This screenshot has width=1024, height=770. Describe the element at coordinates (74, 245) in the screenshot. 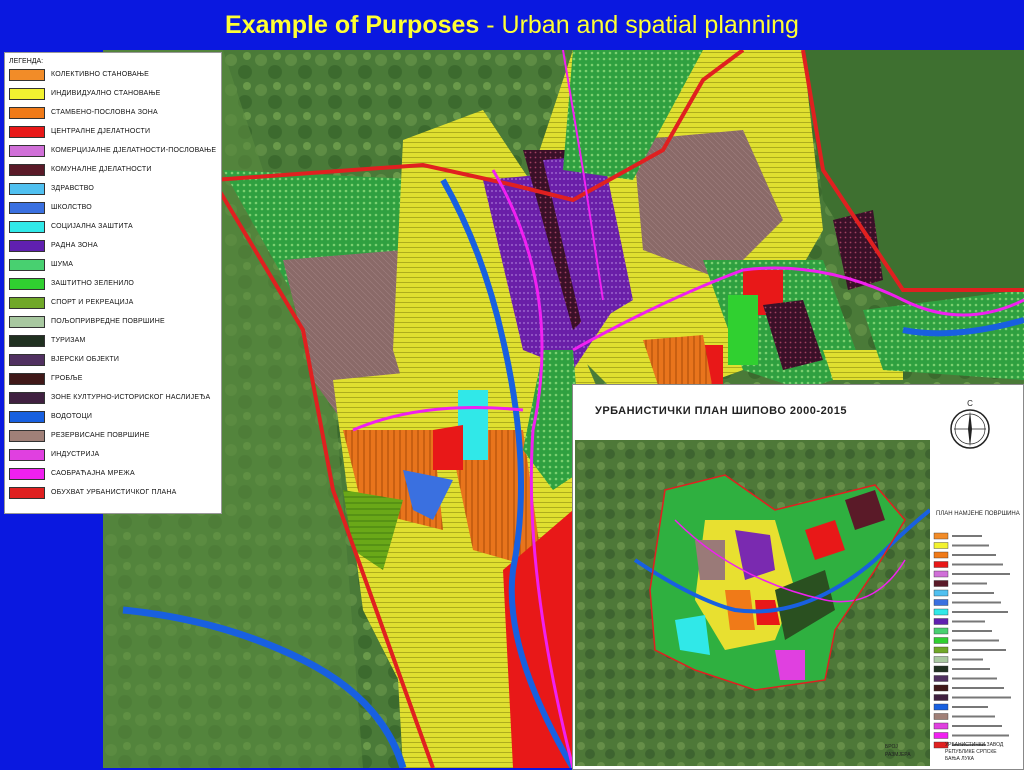

I see `legend-label: РАДНА ЗОНА` at that location.